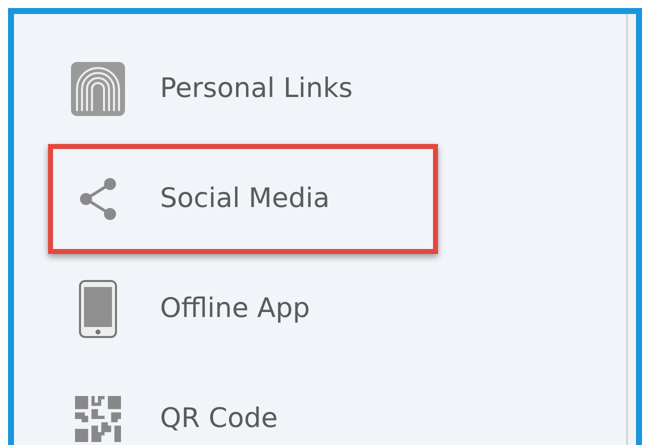 This screenshot has height=445, width=648. Describe the element at coordinates (243, 309) in the screenshot. I see `menu-item: Offline App` at that location.